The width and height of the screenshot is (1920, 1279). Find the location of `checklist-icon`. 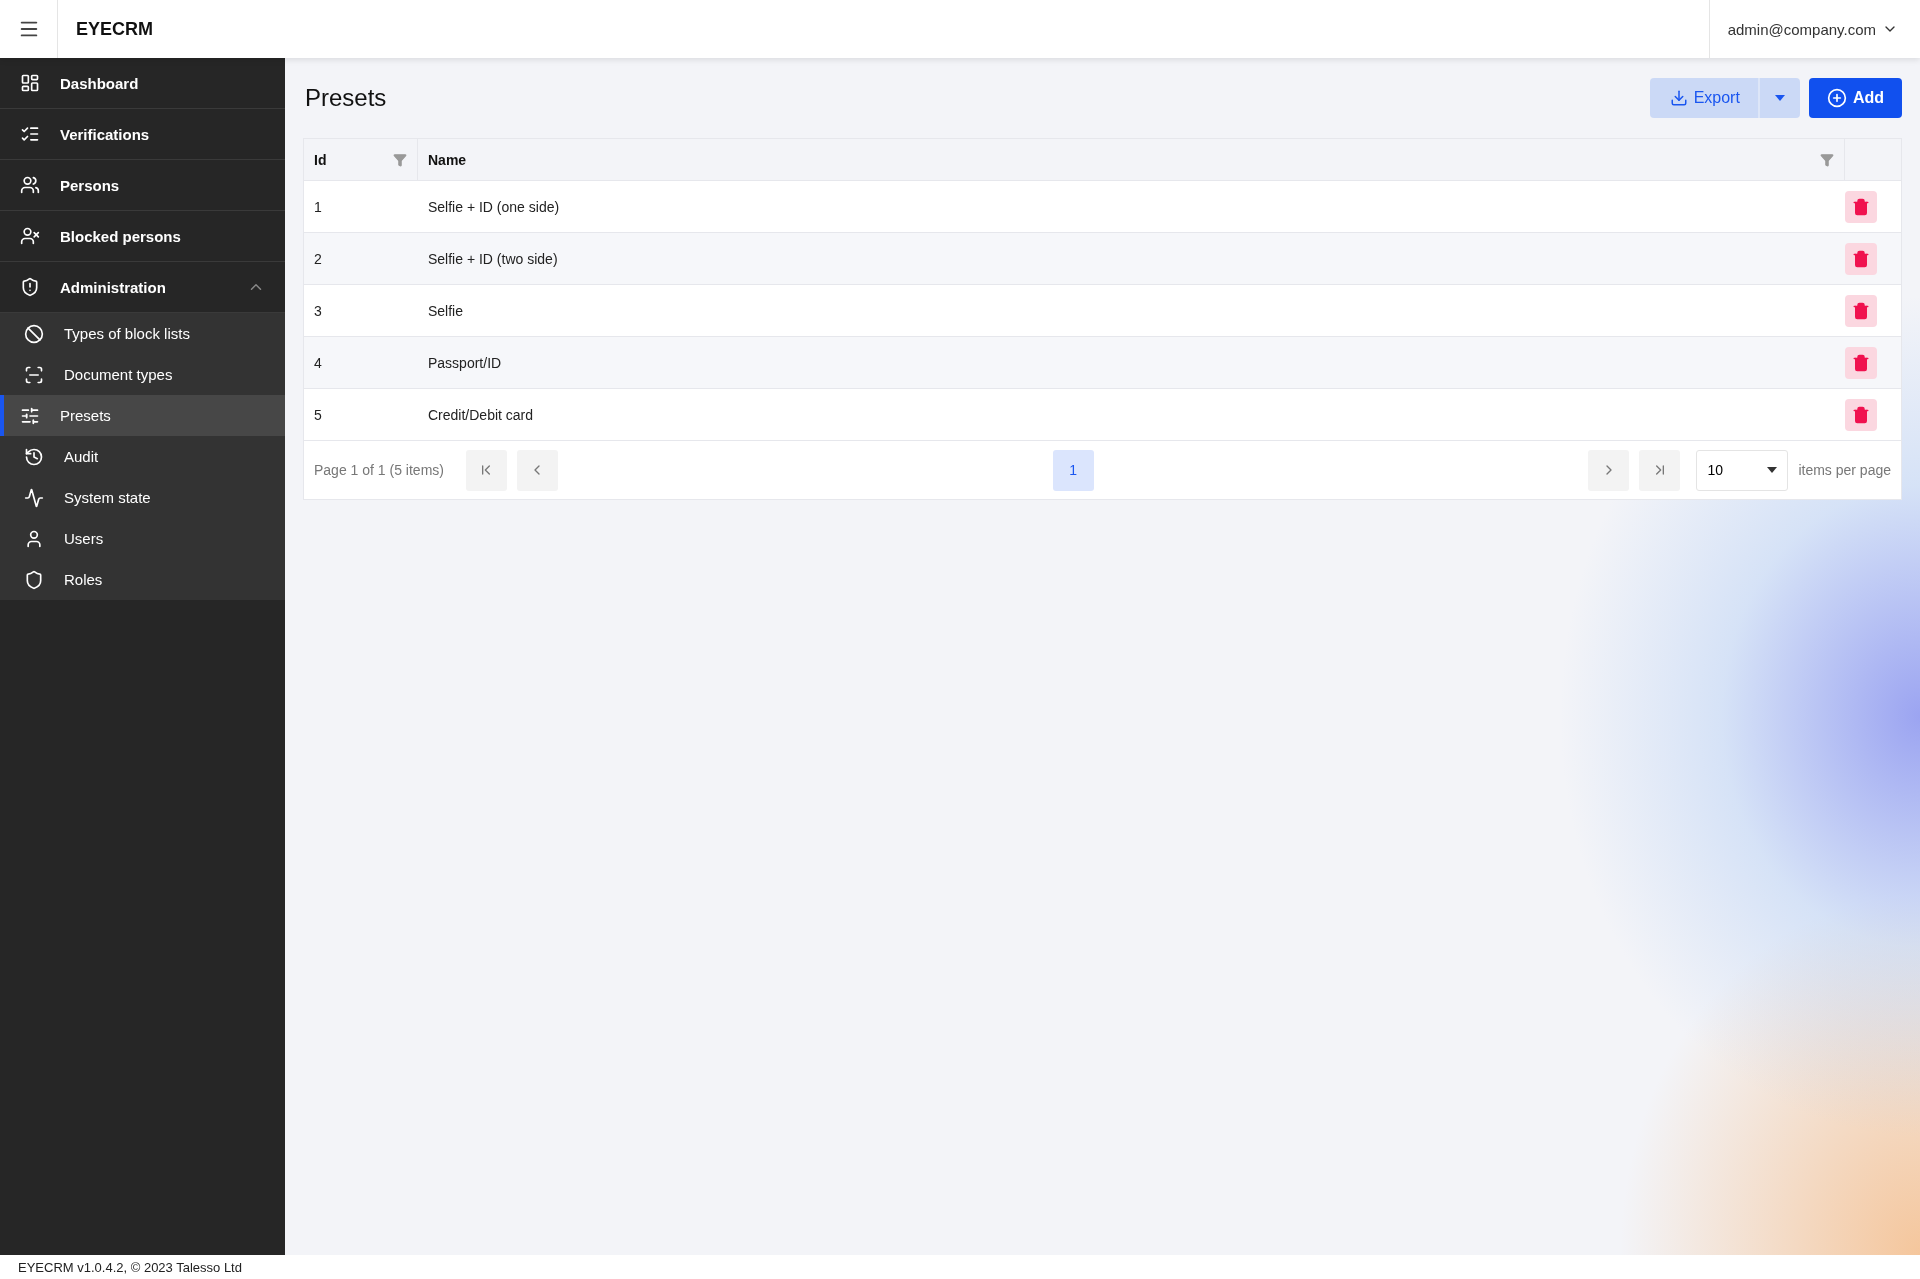

checklist-icon is located at coordinates (30, 134).